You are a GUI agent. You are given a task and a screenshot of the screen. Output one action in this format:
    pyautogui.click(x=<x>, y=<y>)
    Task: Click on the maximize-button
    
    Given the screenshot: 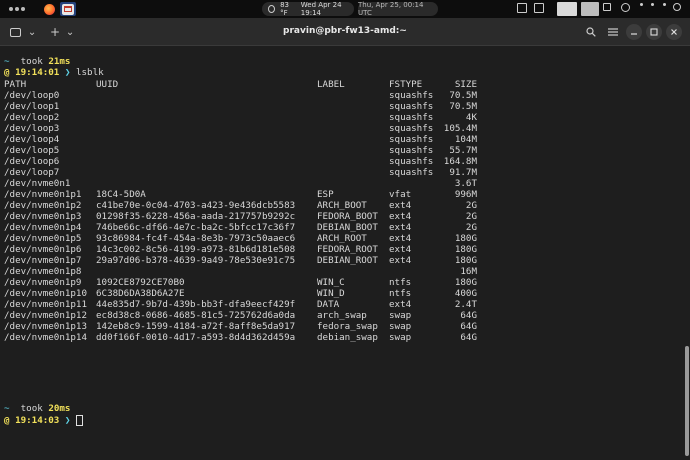 What is the action you would take?
    pyautogui.click(x=654, y=32)
    